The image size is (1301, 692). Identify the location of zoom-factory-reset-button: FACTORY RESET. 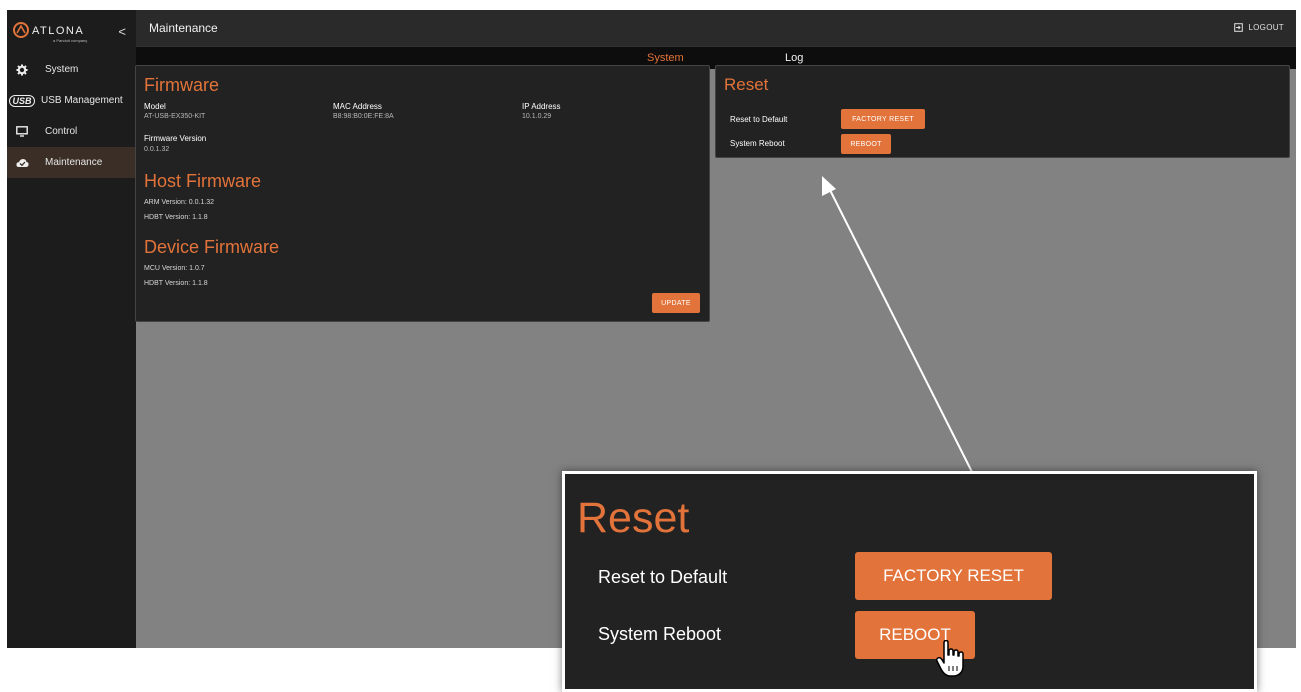
(953, 576).